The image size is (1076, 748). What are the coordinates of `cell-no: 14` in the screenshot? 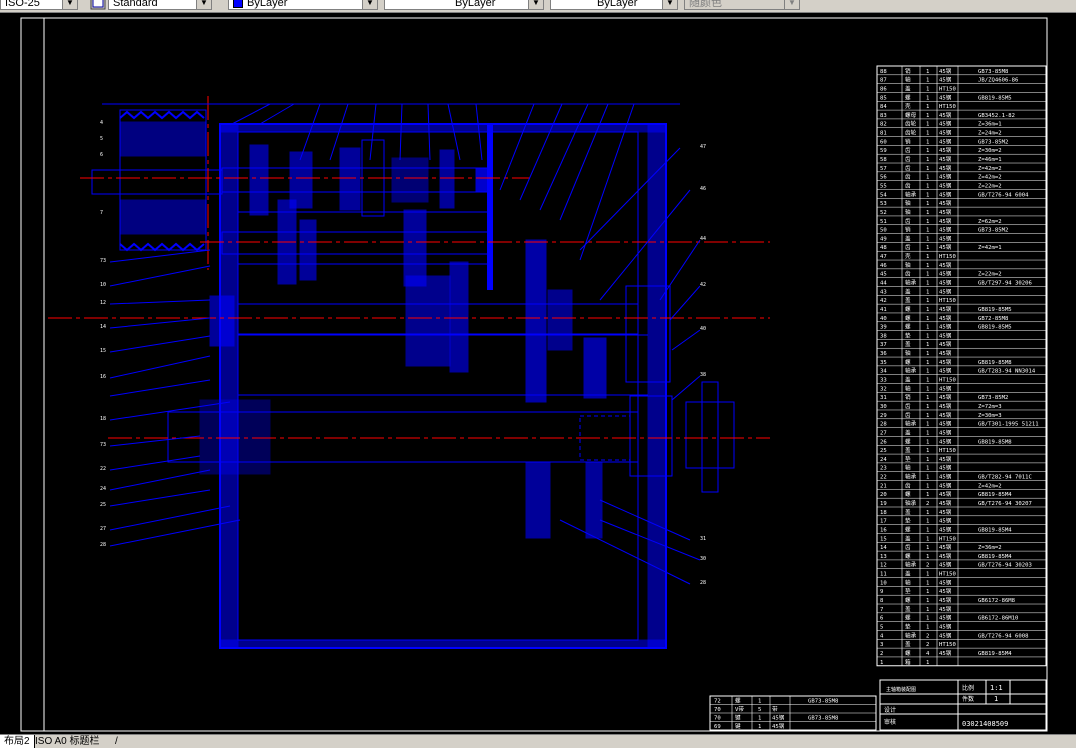 It's located at (883, 548).